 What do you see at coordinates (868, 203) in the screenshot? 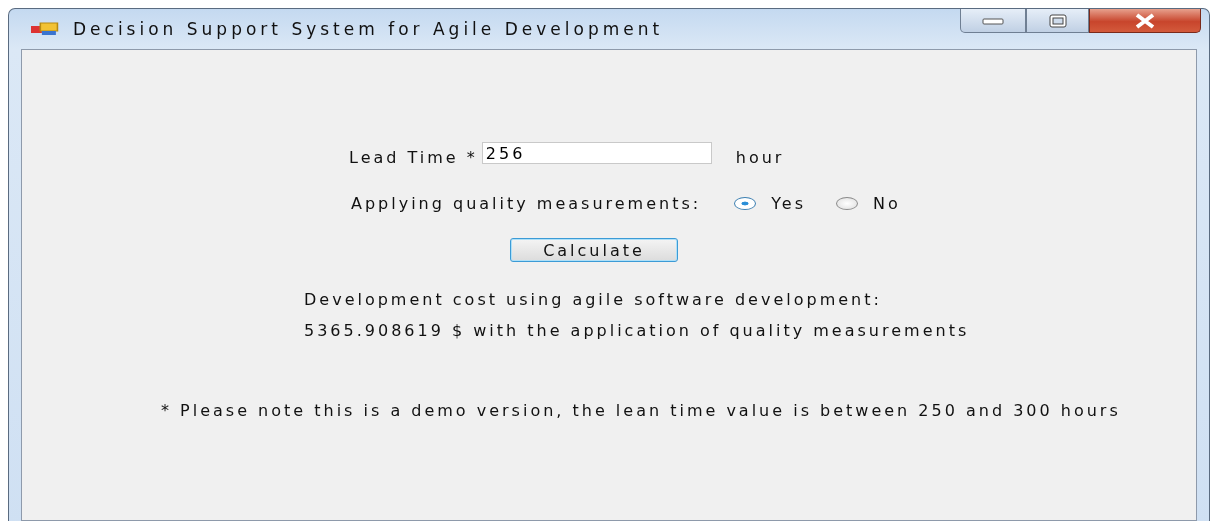
I see `radio-option: No` at bounding box center [868, 203].